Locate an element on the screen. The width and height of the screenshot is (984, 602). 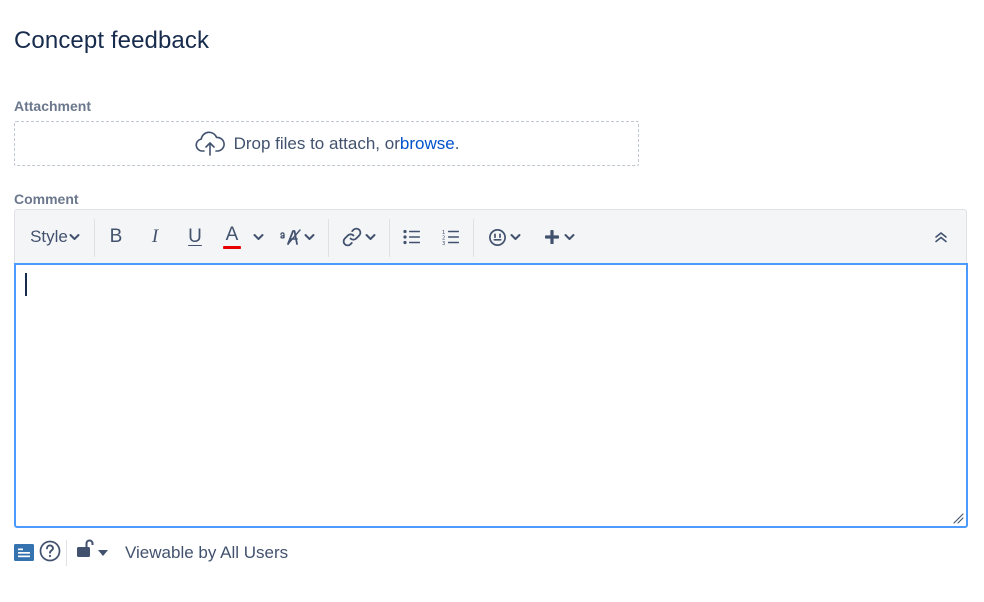
bullet-list-icon is located at coordinates (412, 237).